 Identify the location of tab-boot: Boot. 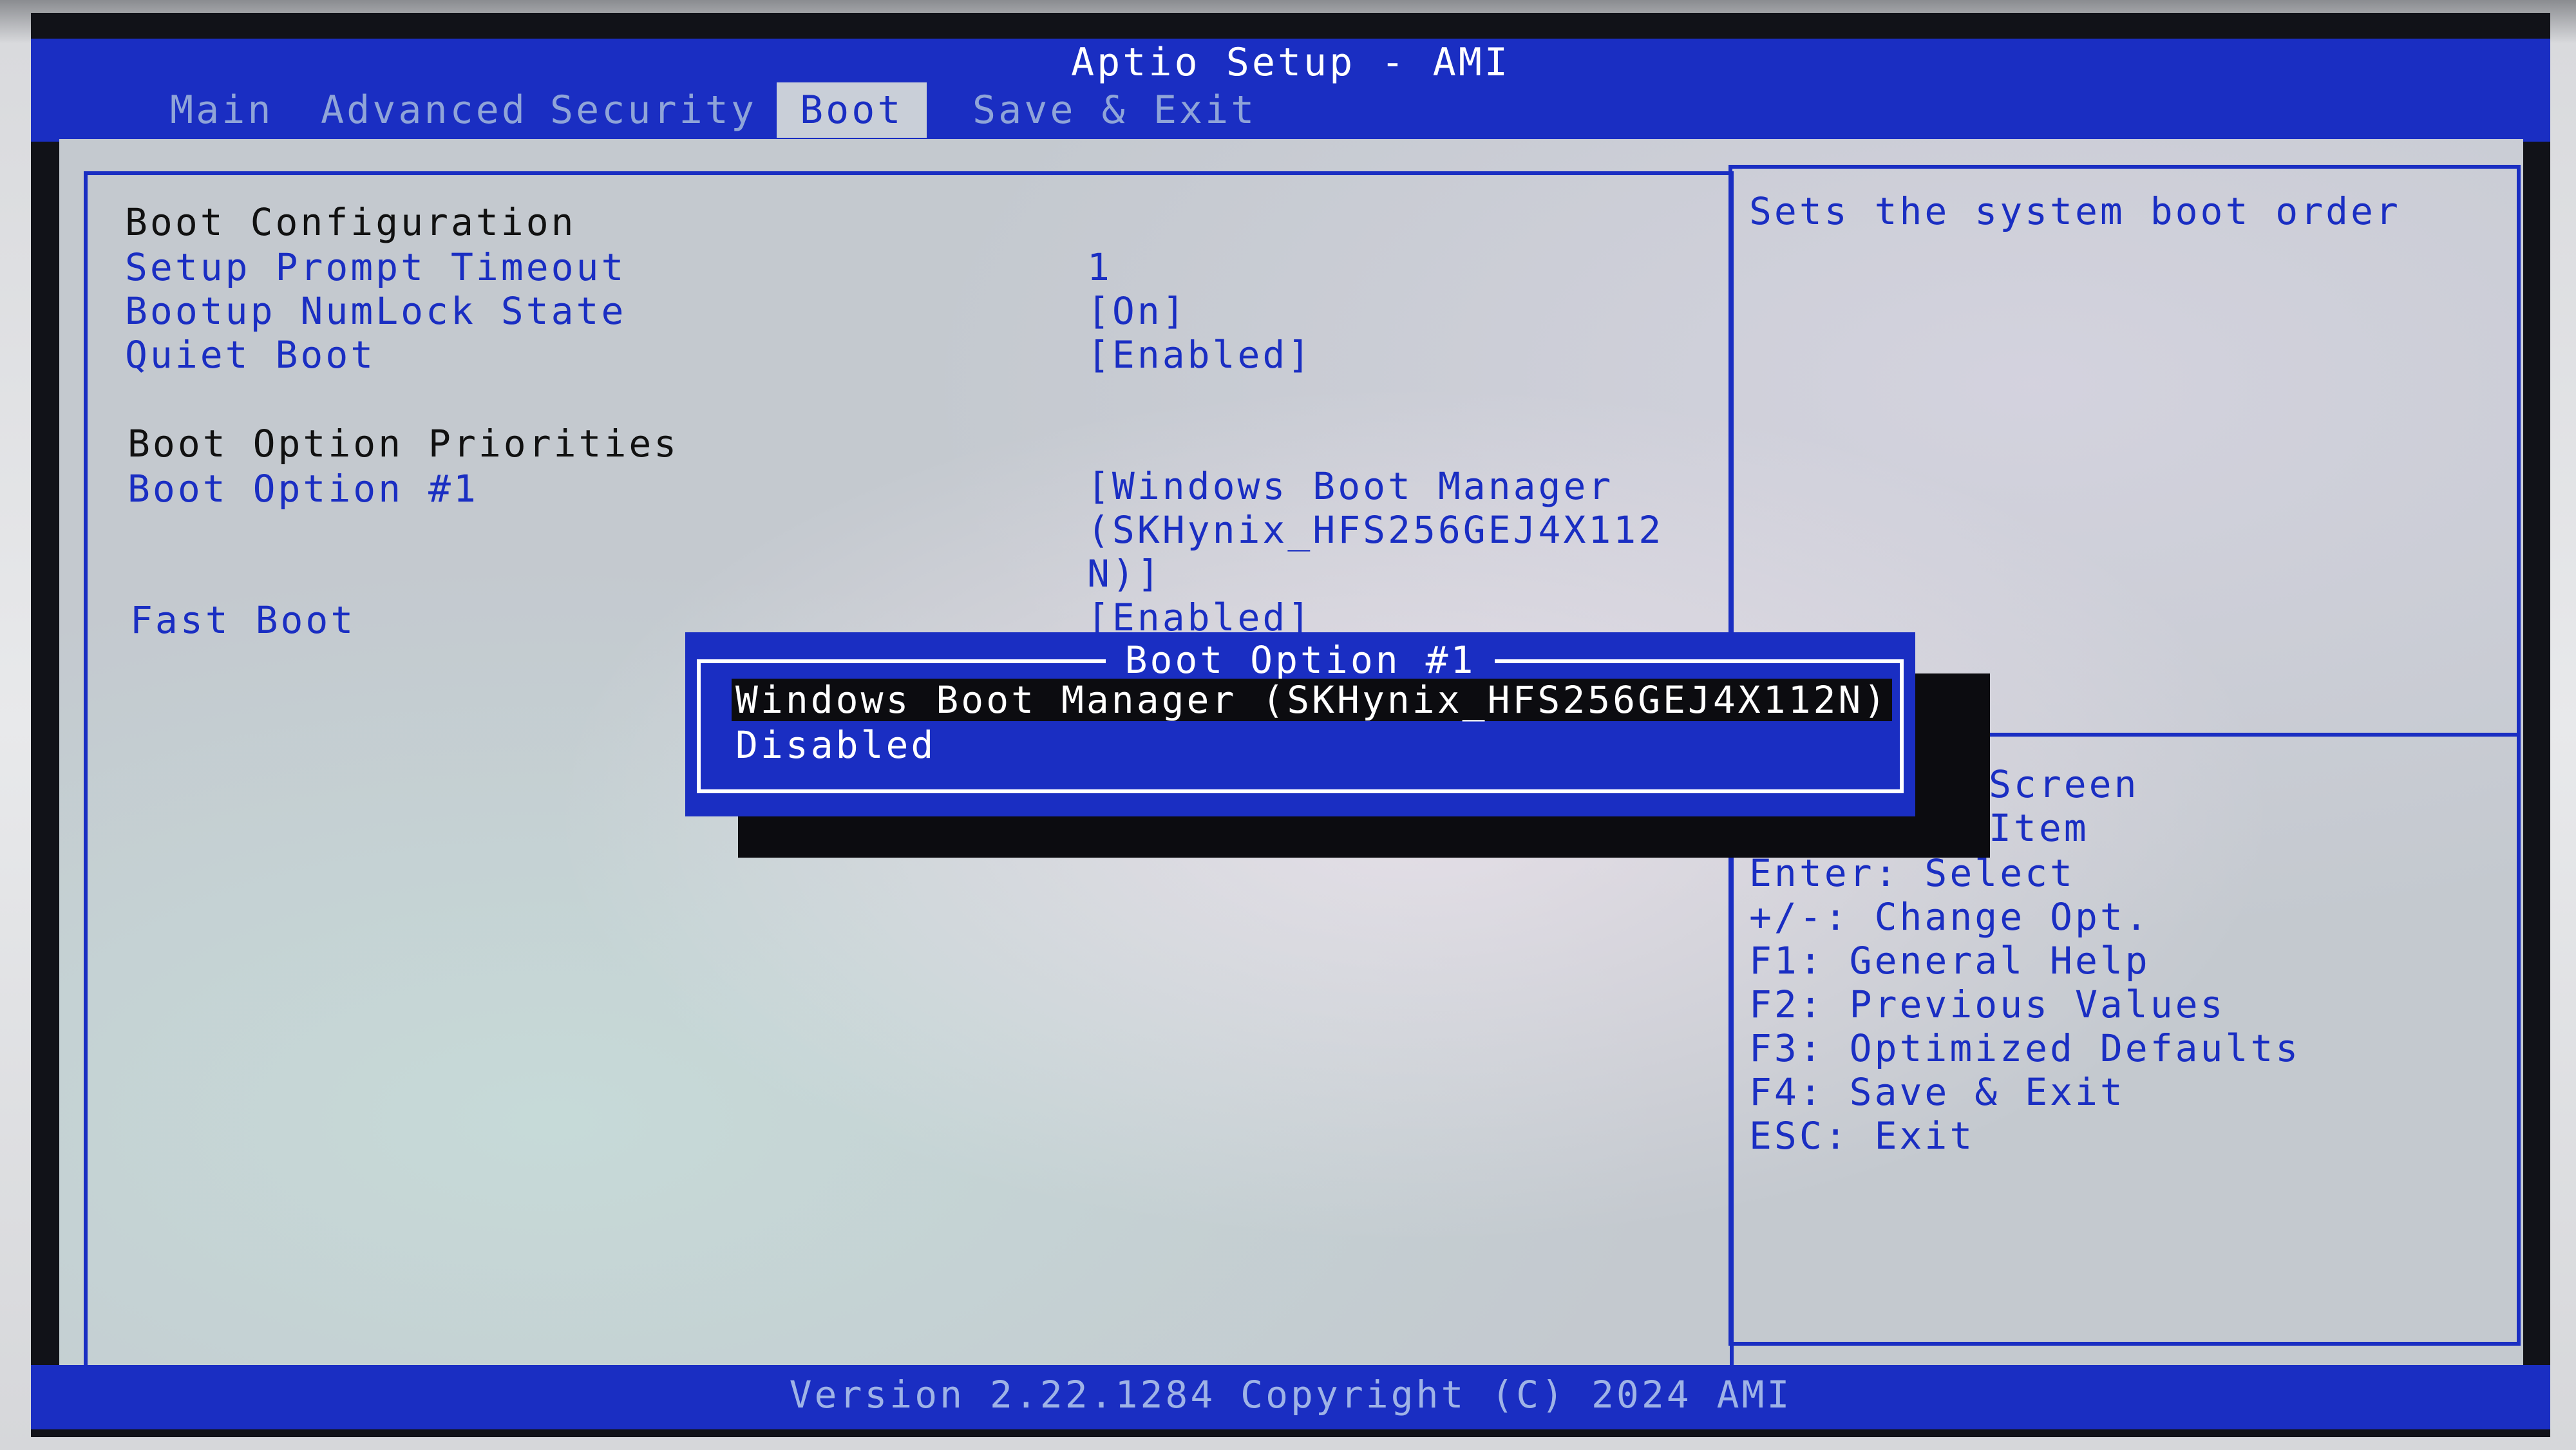
(852, 110).